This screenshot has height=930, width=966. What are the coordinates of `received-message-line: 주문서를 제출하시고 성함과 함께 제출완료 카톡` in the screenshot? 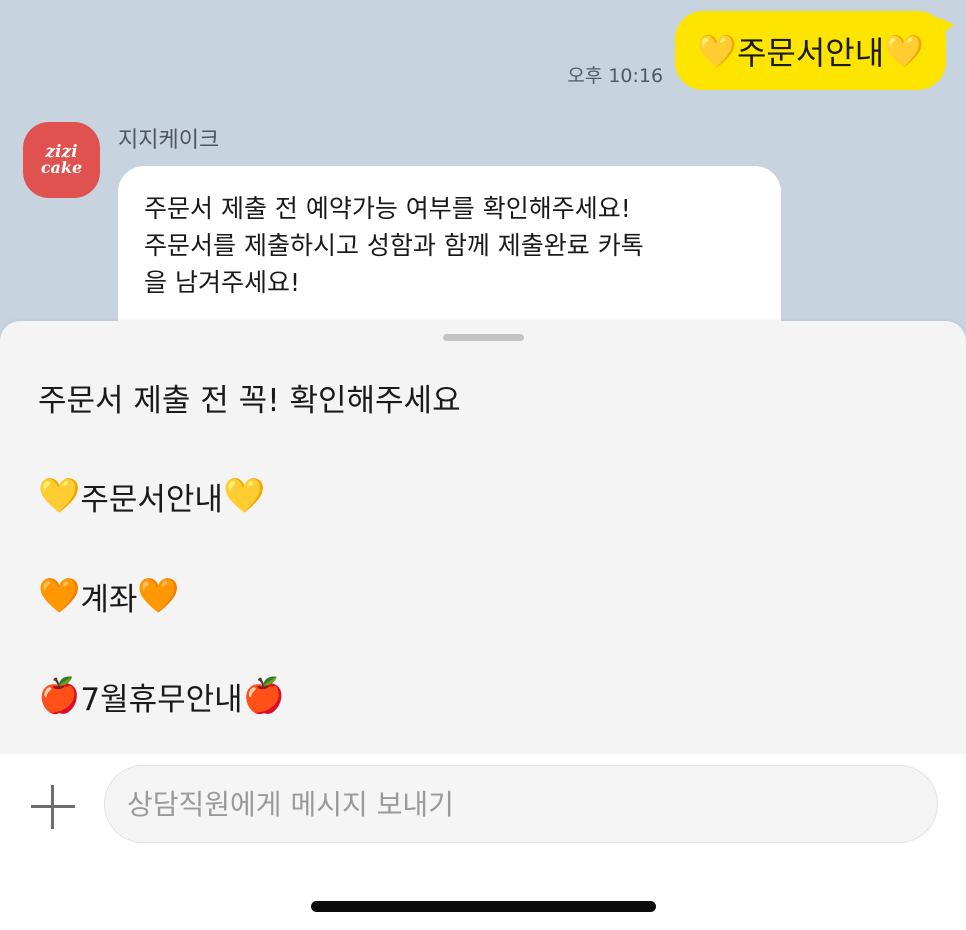 It's located at (394, 245).